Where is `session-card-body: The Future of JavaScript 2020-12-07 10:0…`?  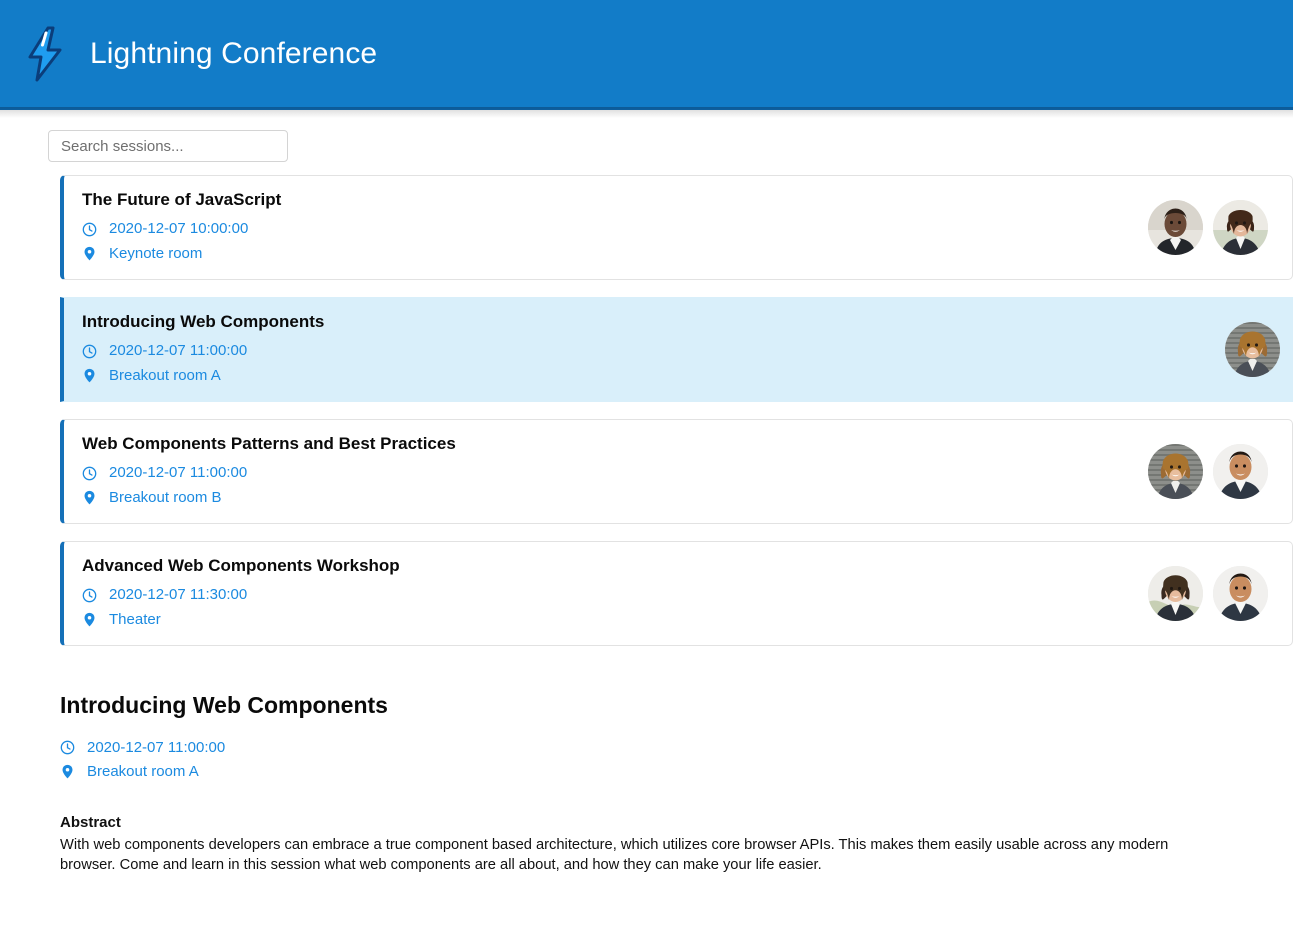
session-card-body: The Future of JavaScript 2020-12-07 10:0… is located at coordinates (615, 227).